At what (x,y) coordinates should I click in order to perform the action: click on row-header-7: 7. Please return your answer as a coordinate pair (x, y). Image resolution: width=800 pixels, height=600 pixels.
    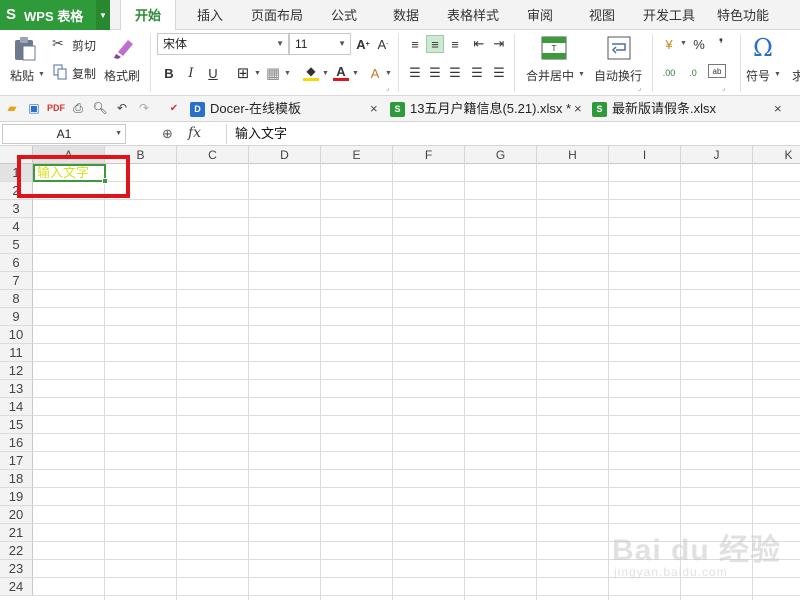
    Looking at the image, I should click on (16, 281).